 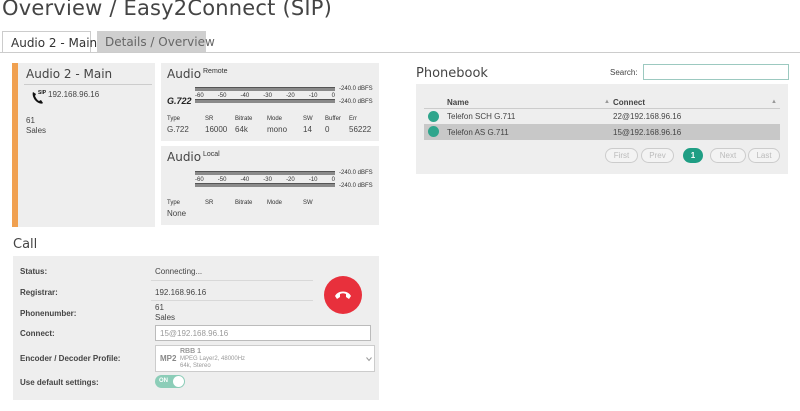 What do you see at coordinates (178, 129) in the screenshot?
I see `remote-val-type: G.722` at bounding box center [178, 129].